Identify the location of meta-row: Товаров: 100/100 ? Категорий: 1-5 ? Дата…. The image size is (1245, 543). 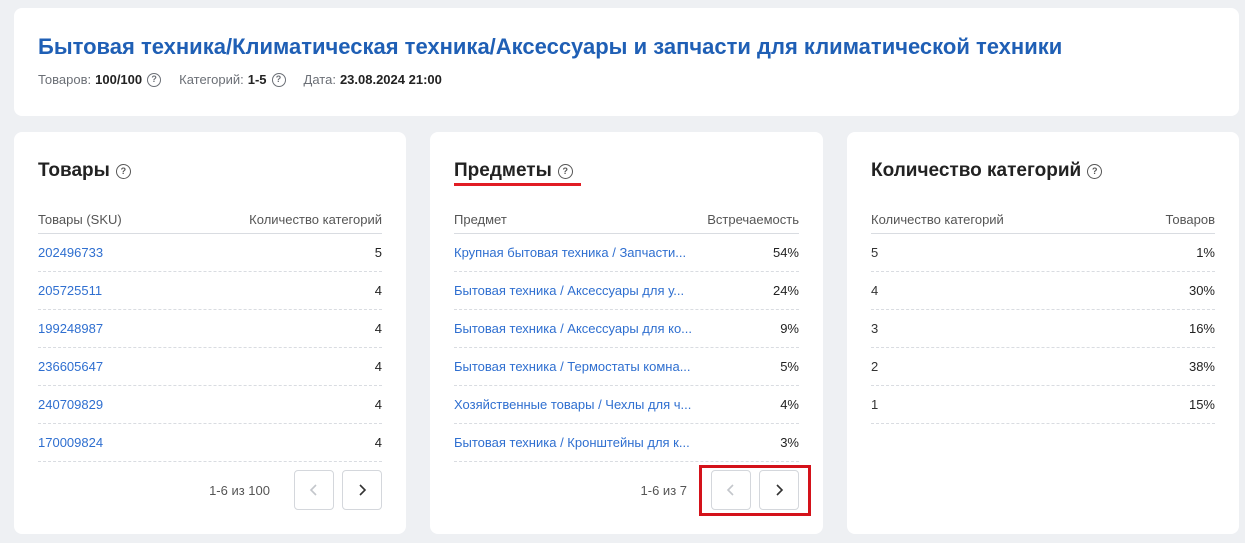
(249, 79).